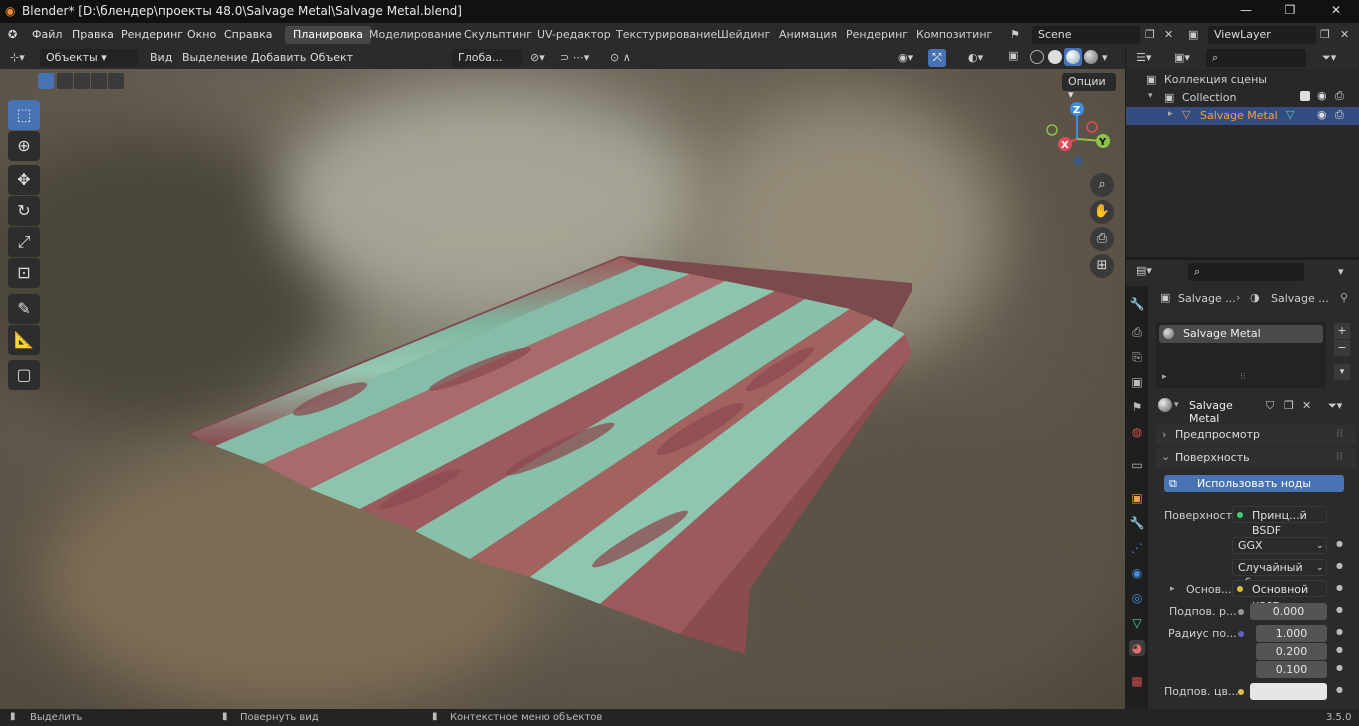  What do you see at coordinates (905, 57) in the screenshot?
I see `visibility-icon: ◉▾` at bounding box center [905, 57].